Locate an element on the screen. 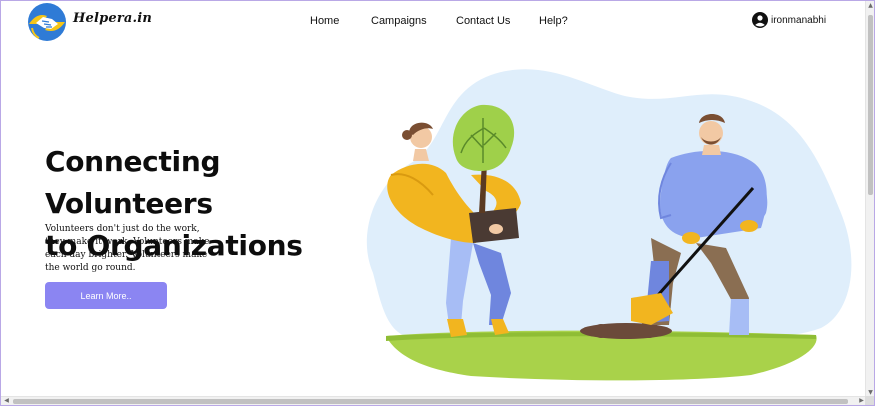  vertical-scrollbar: ▲ ▼ is located at coordinates (869, 199).